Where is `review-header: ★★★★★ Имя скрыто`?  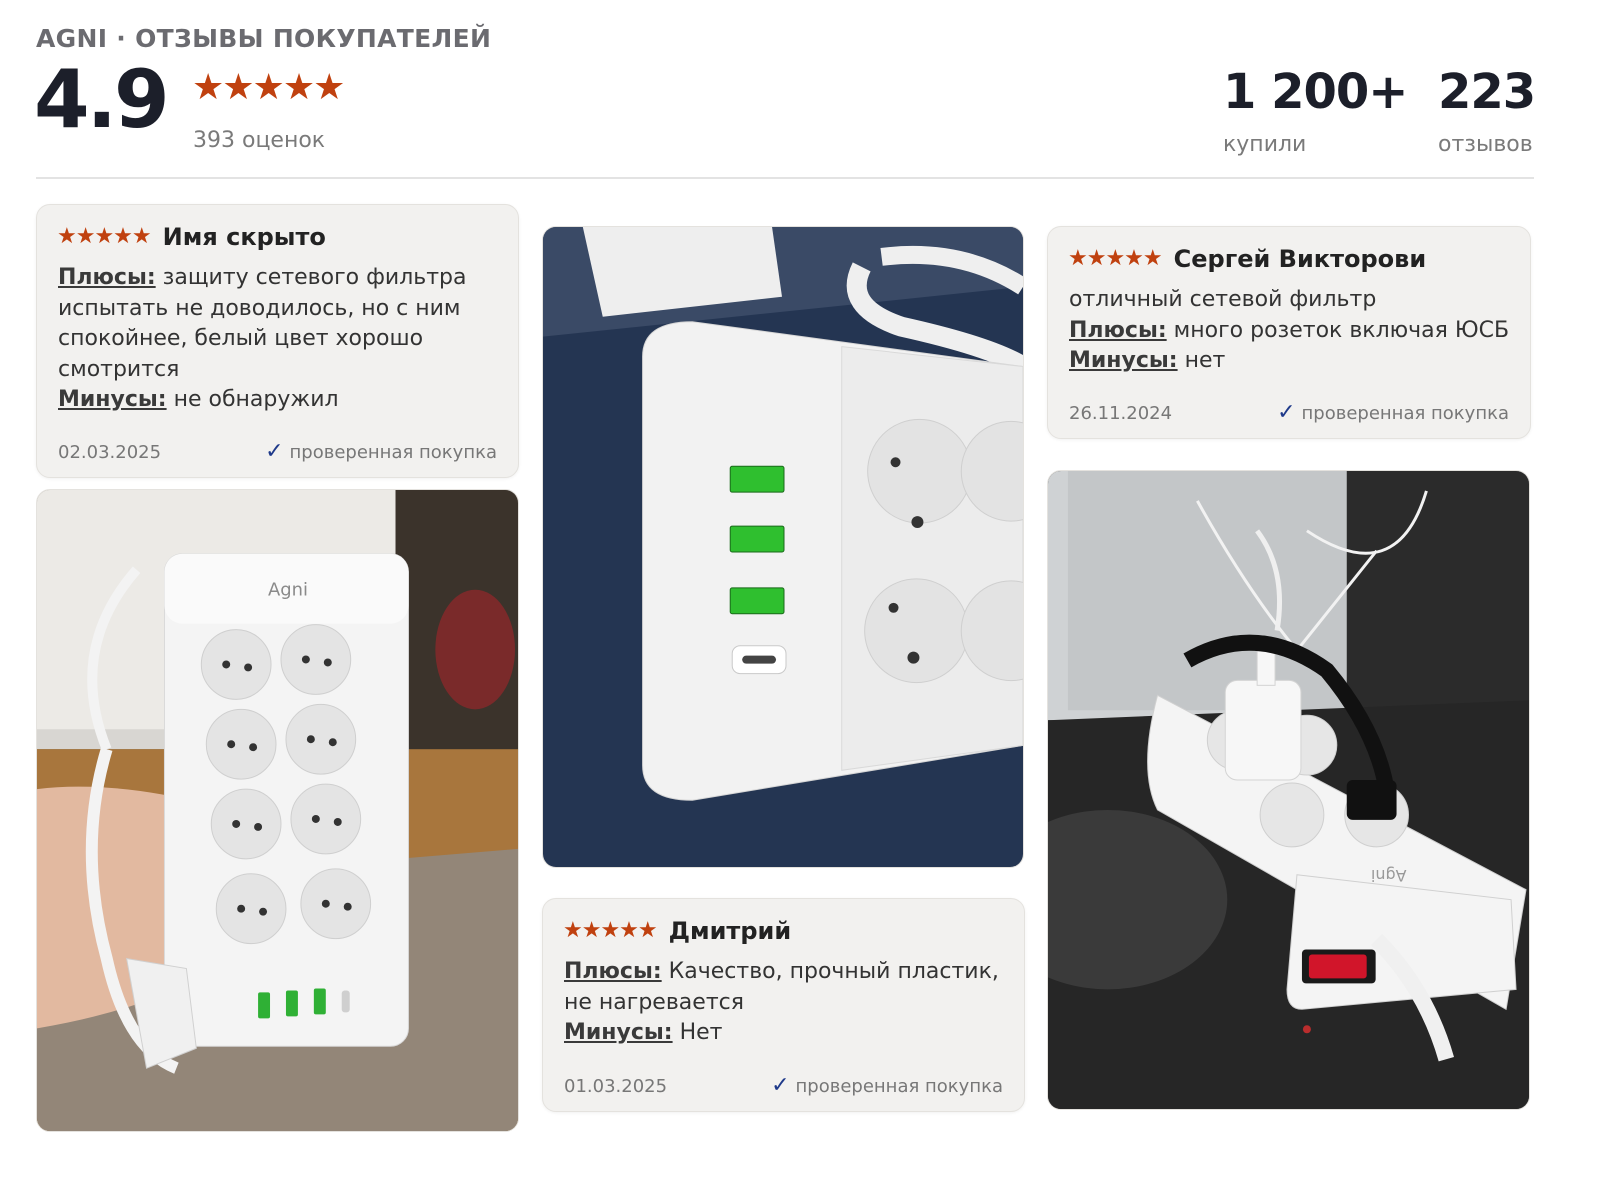
review-header: ★★★★★ Имя скрыто is located at coordinates (191, 237).